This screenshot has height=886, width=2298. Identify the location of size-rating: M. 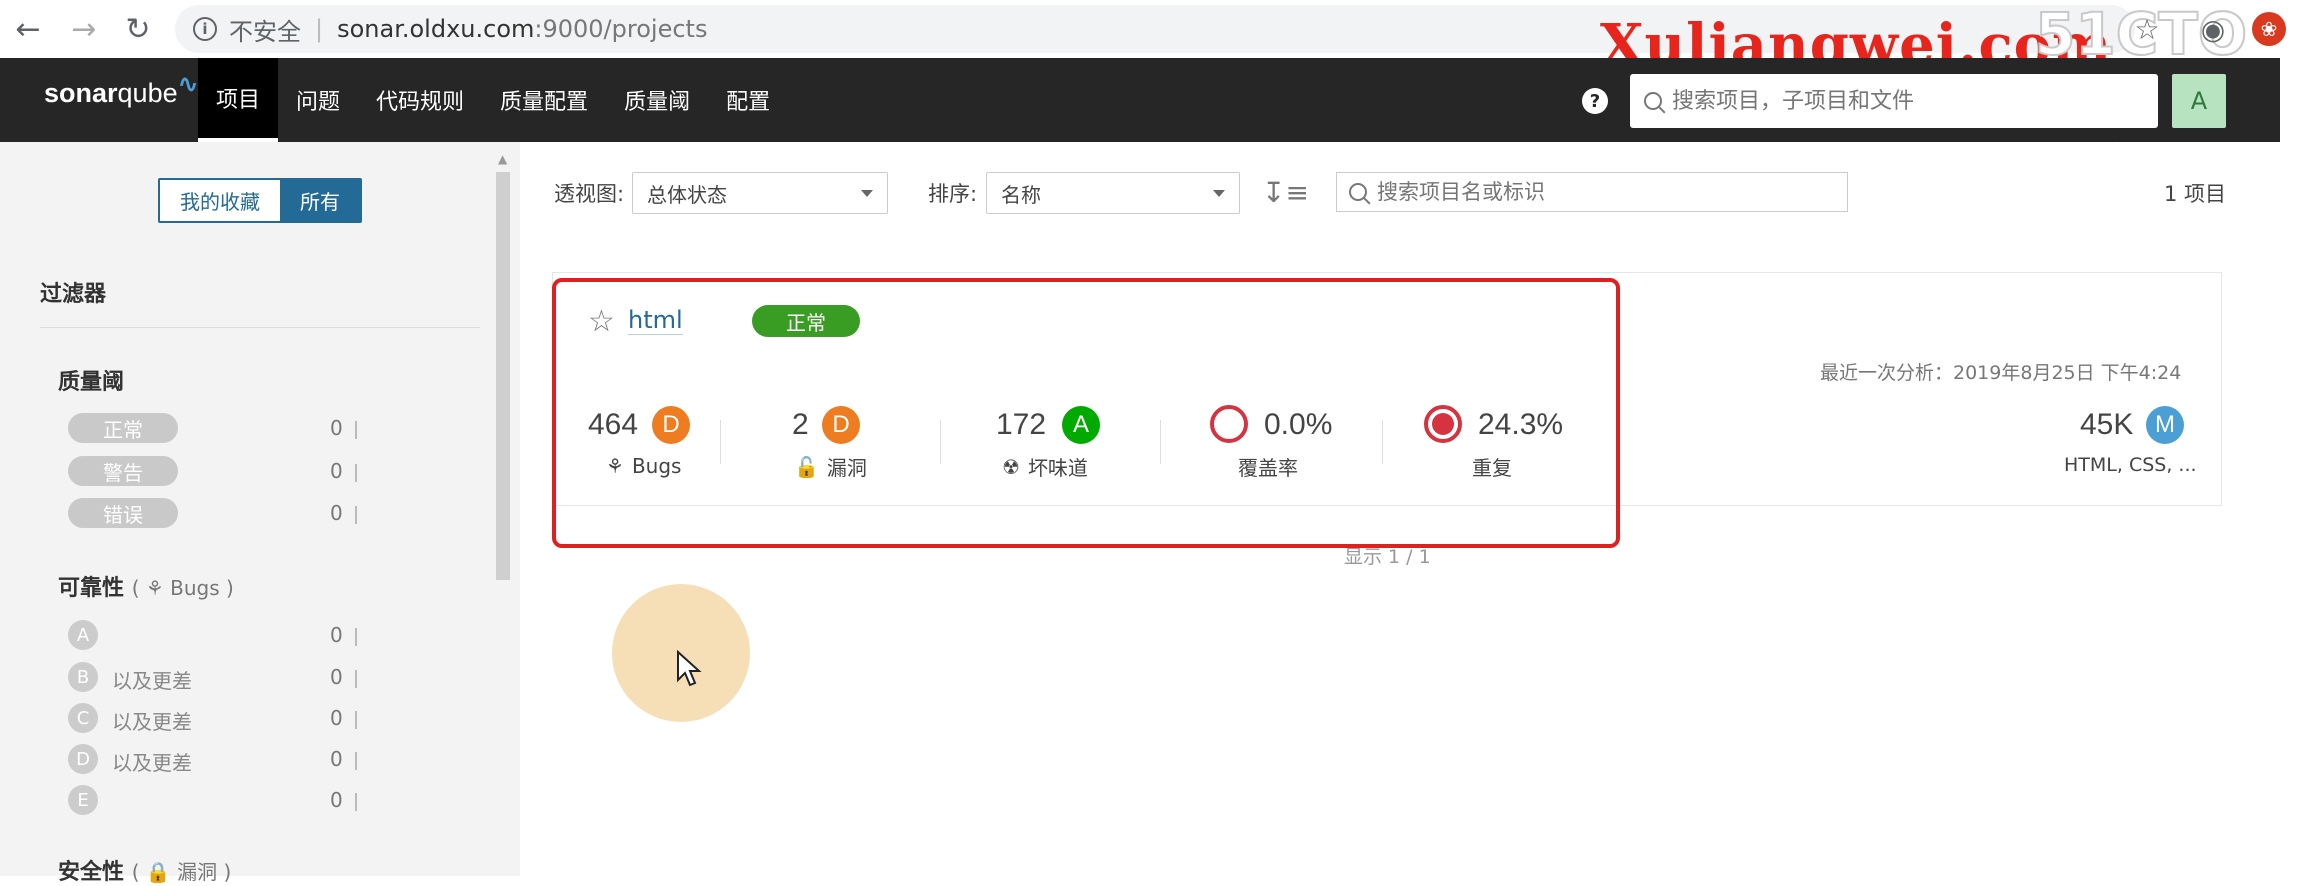
(2165, 425).